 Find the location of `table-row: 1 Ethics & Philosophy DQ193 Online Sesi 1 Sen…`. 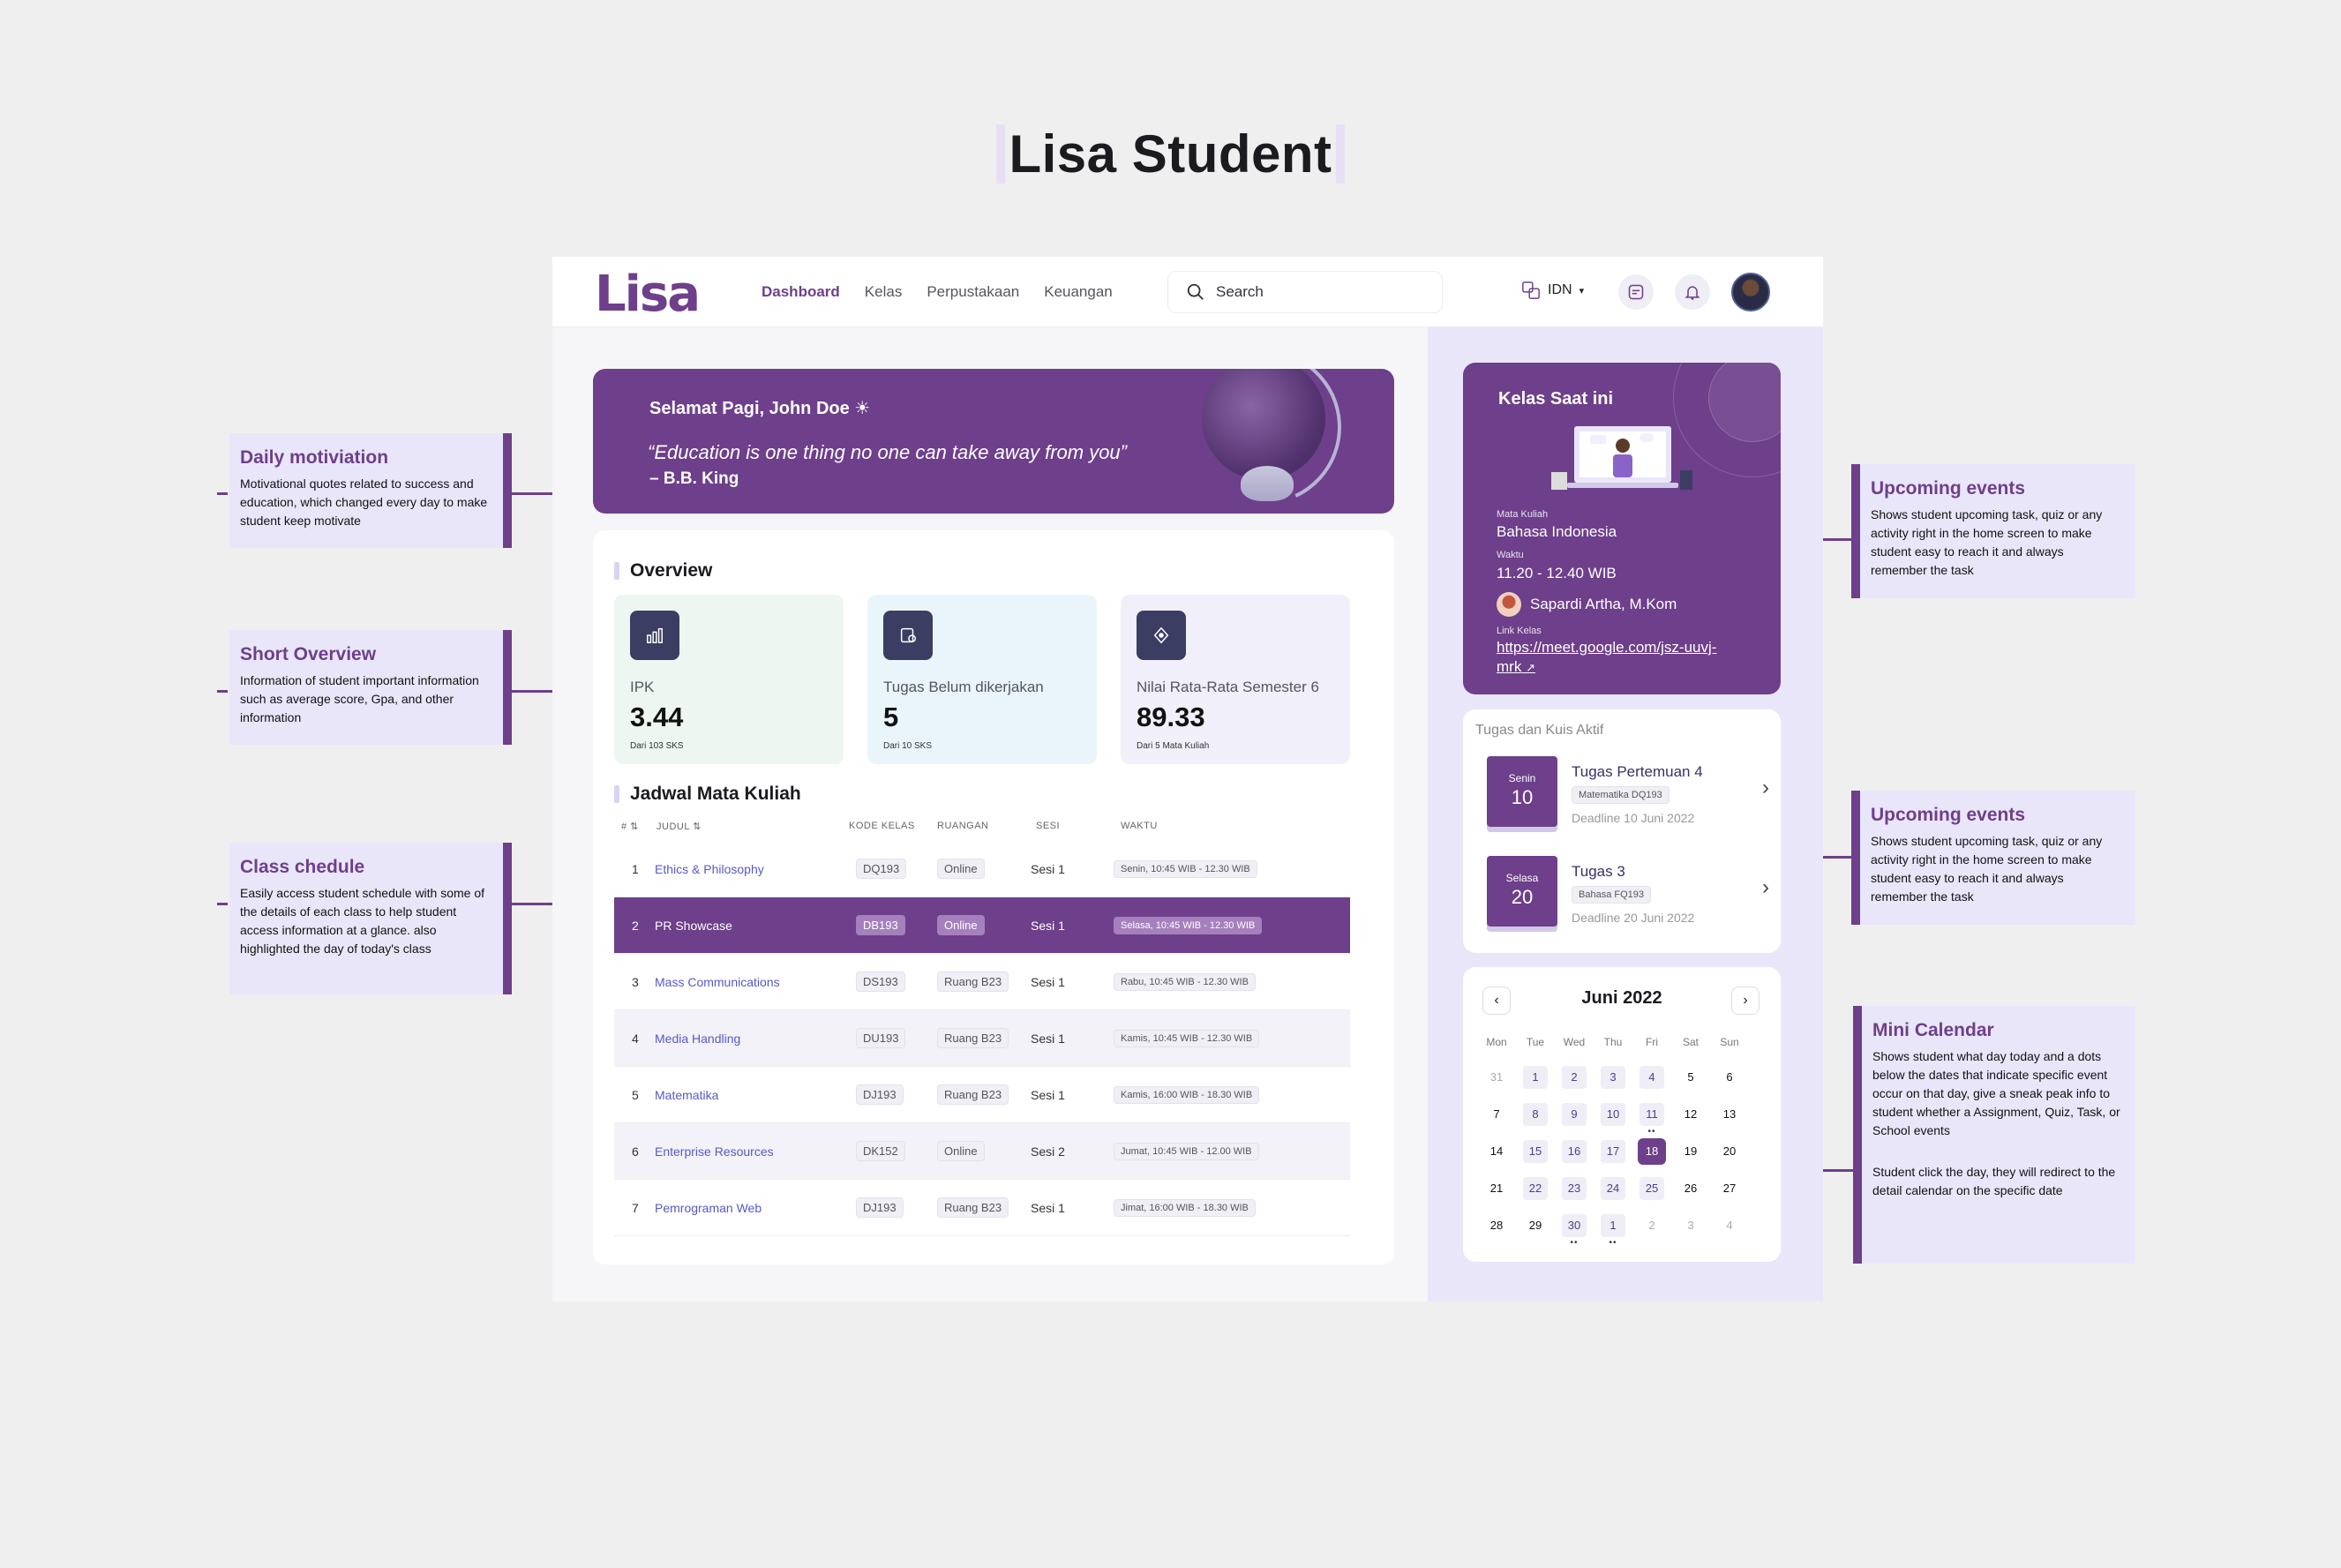

table-row: 1 Ethics & Philosophy DQ193 Online Sesi 1 Sen… is located at coordinates (982, 869).